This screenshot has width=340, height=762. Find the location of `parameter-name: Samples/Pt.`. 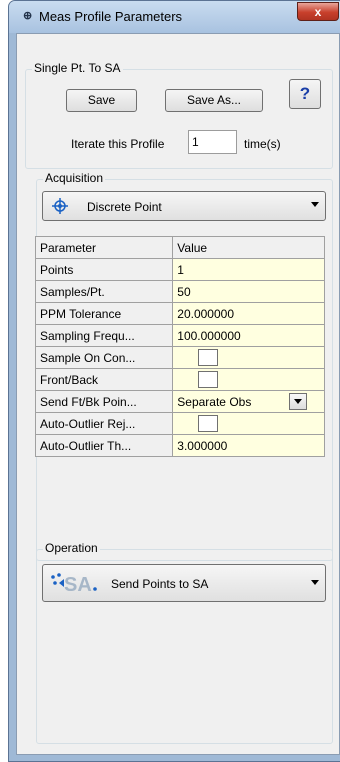

parameter-name: Samples/Pt. is located at coordinates (104, 291).